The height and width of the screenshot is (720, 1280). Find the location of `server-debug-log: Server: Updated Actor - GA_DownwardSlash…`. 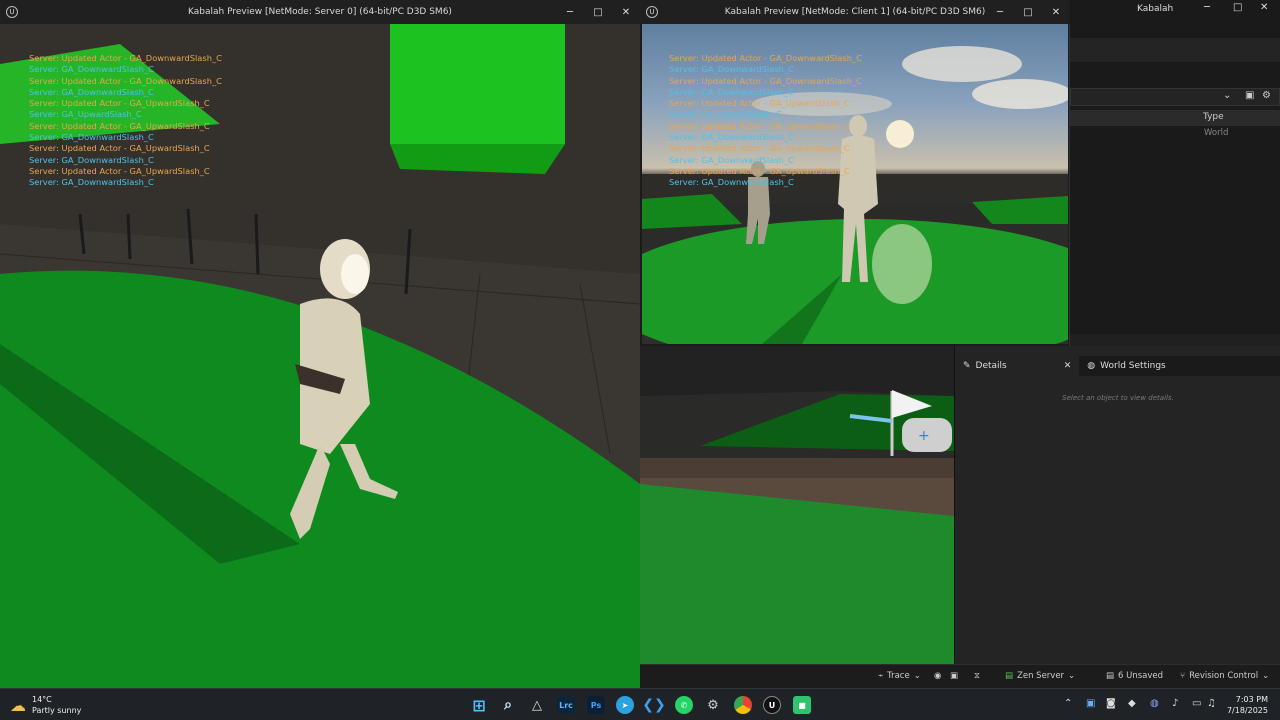

server-debug-log: Server: Updated Actor - GA_DownwardSlash… is located at coordinates (125, 121).